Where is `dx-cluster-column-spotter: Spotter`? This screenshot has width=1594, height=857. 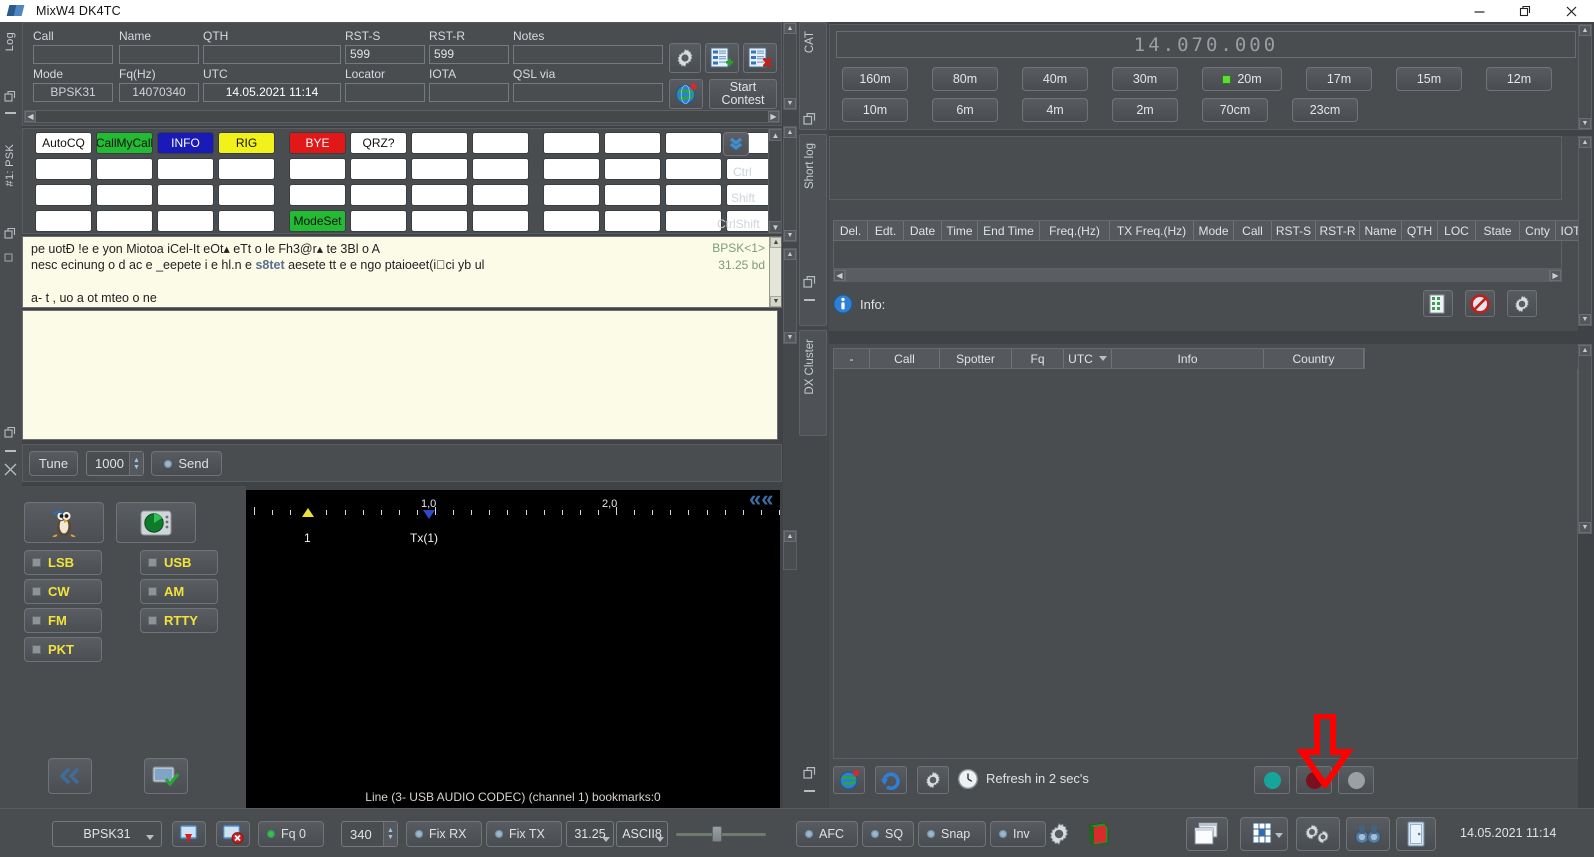 dx-cluster-column-spotter: Spotter is located at coordinates (976, 358).